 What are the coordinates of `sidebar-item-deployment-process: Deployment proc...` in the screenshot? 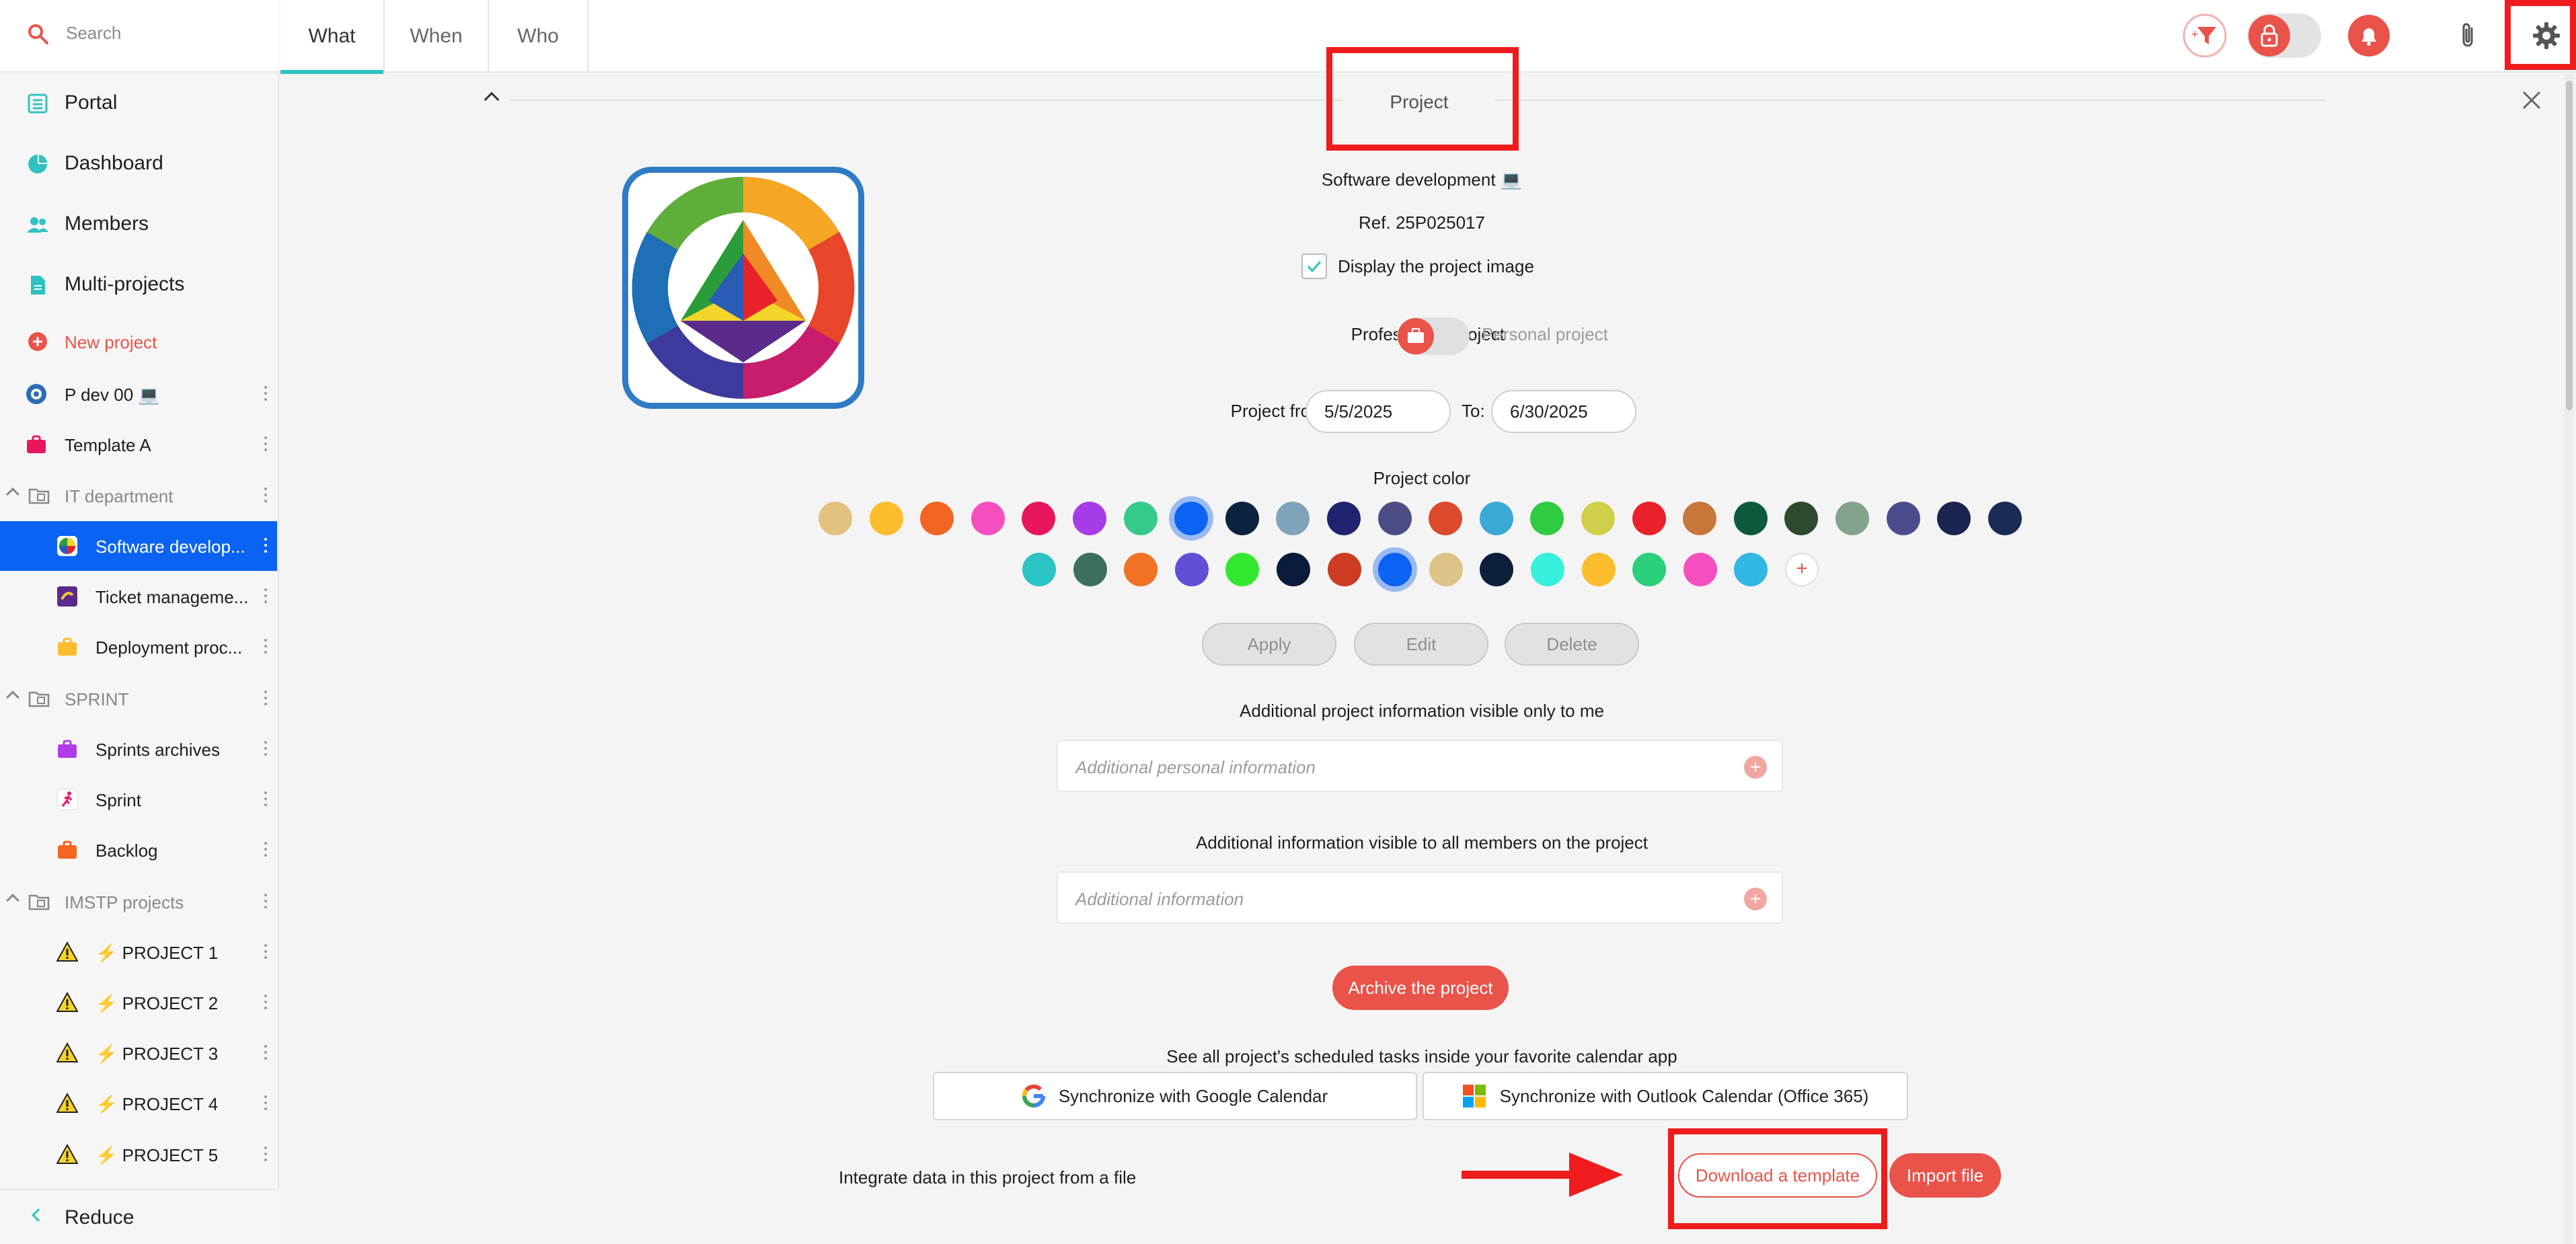 It's located at (138, 647).